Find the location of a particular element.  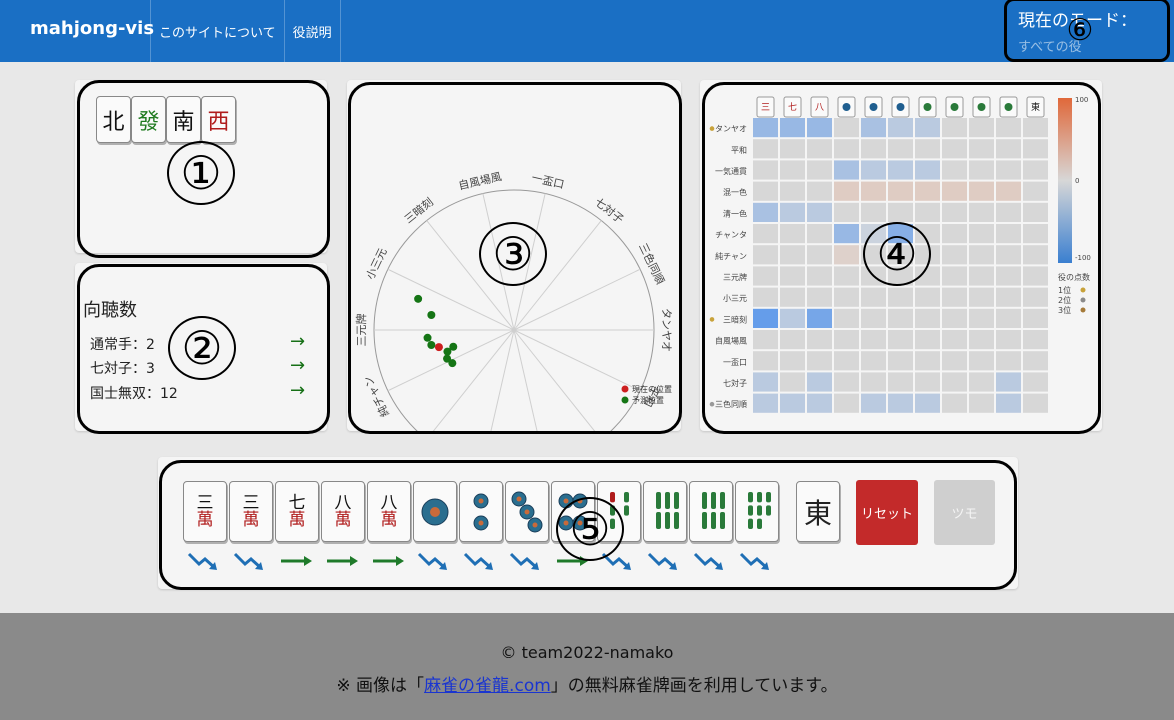

radar-axis-label: 小三元 is located at coordinates (377, 263).